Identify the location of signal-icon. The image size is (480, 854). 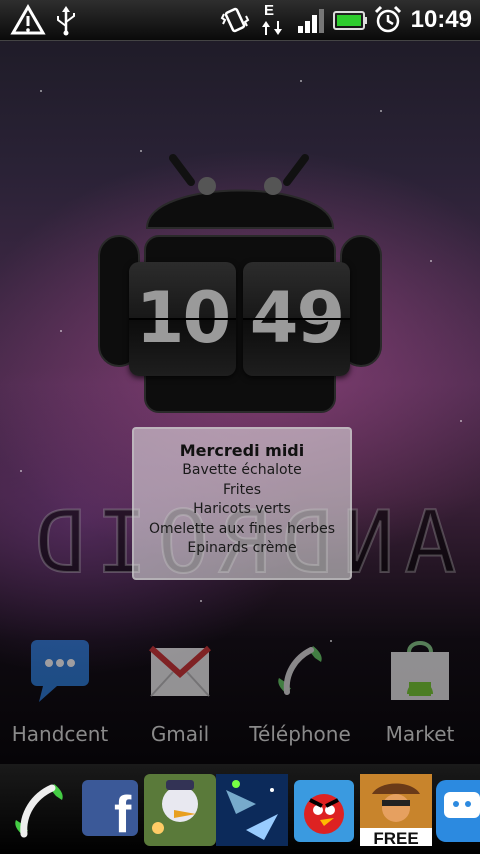
(311, 21).